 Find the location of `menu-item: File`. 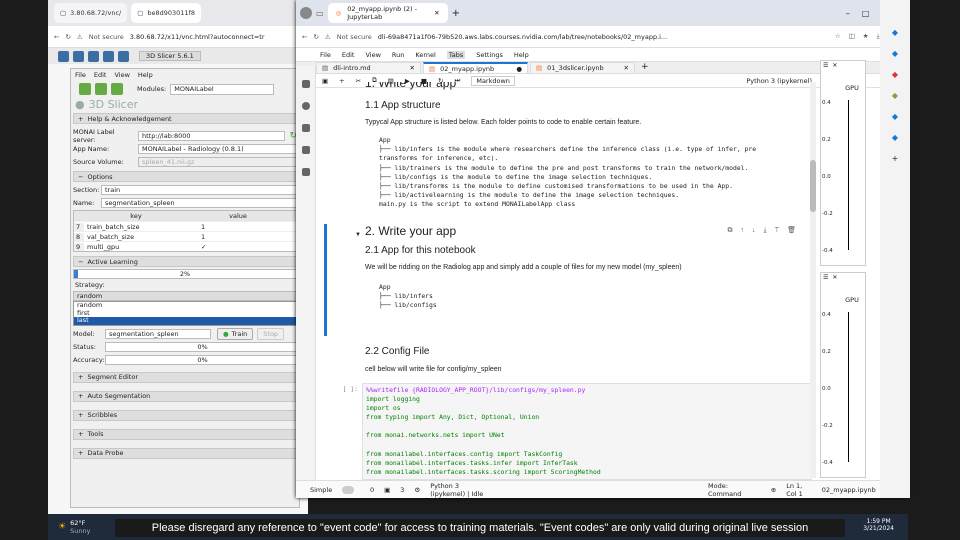

menu-item: File is located at coordinates (325, 55).